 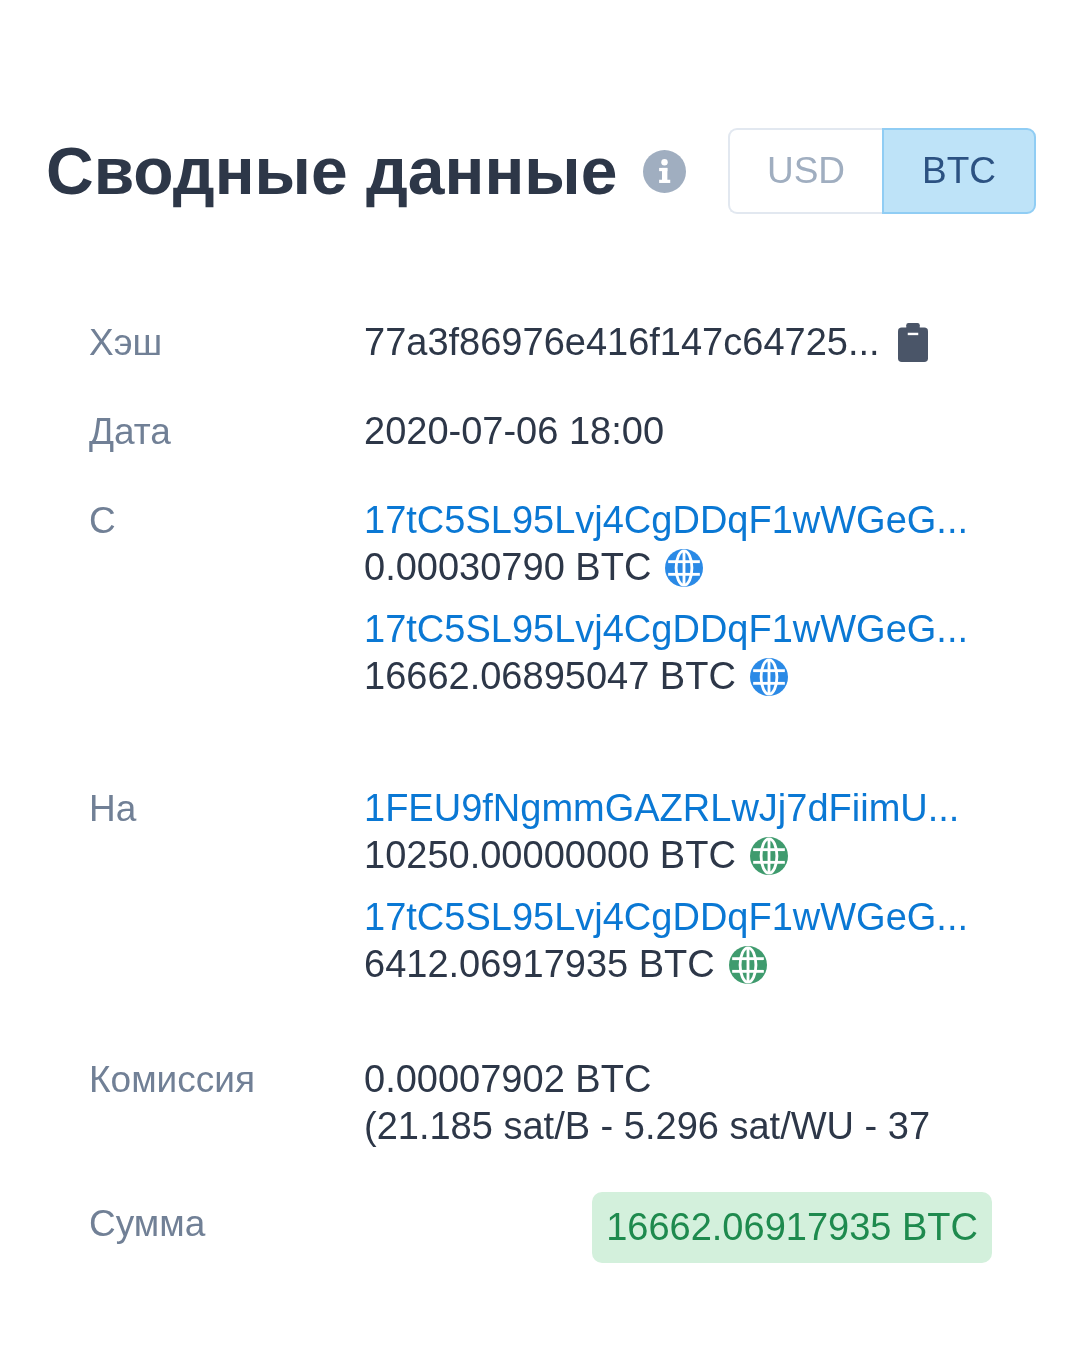 I want to click on amount-text: 16662.06895047 BTC, so click(x=550, y=676).